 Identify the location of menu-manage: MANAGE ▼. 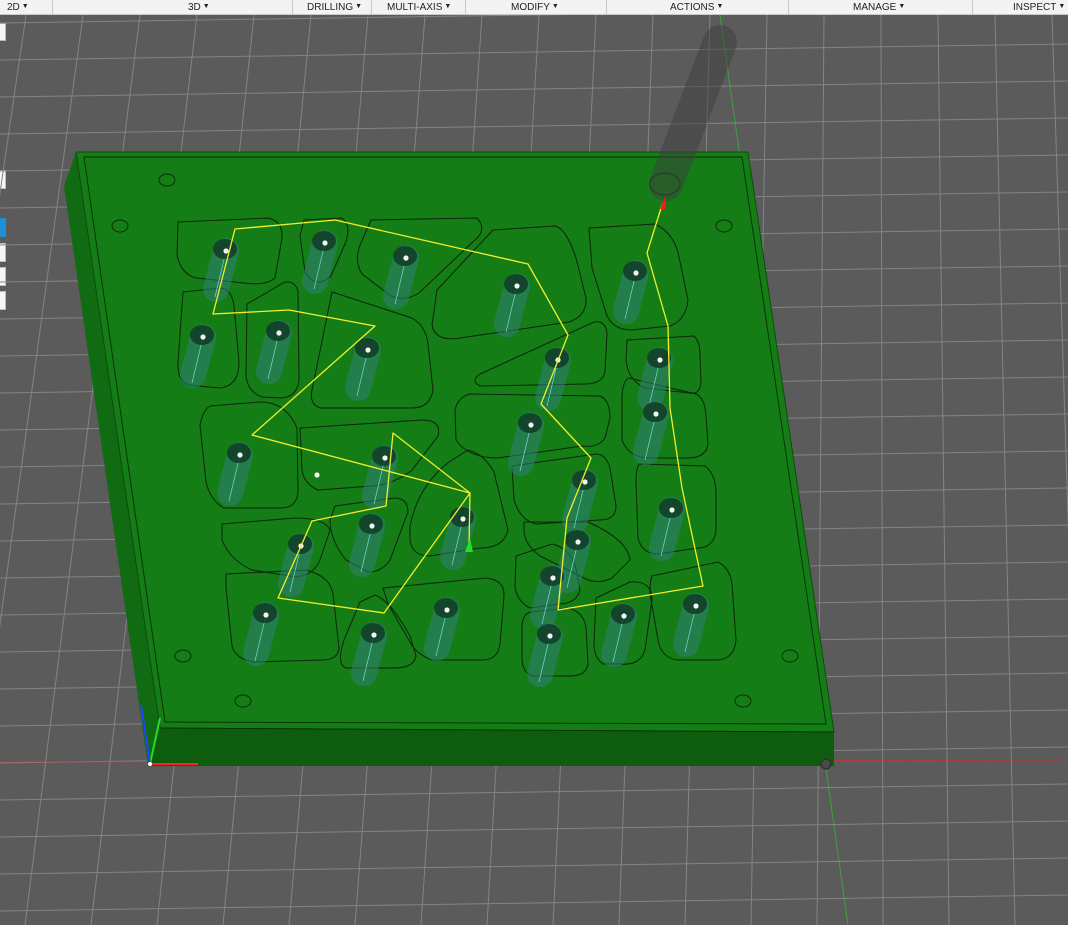
(879, 7).